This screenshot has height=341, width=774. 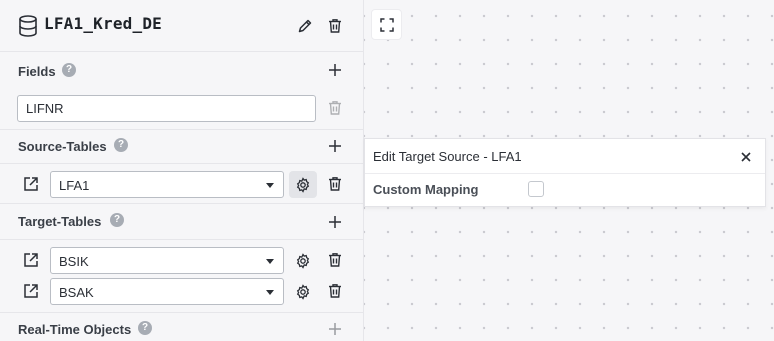 What do you see at coordinates (182, 326) in the screenshot?
I see `realtime-objects-section-header: Real-Time Objects ?` at bounding box center [182, 326].